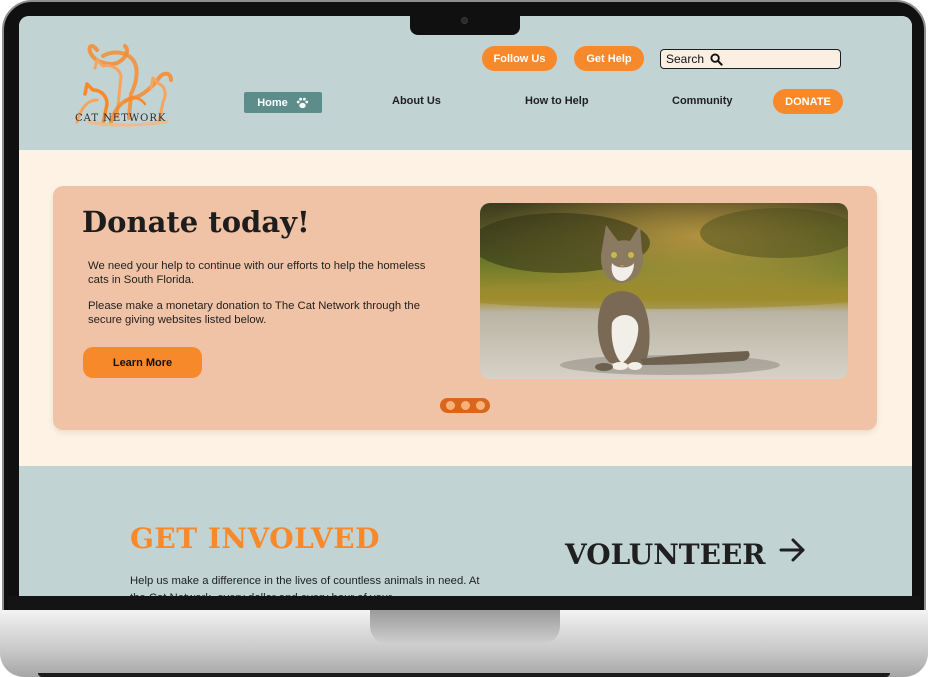 The image size is (928, 677). I want to click on volunteer-title: VOLUNTEER, so click(665, 554).